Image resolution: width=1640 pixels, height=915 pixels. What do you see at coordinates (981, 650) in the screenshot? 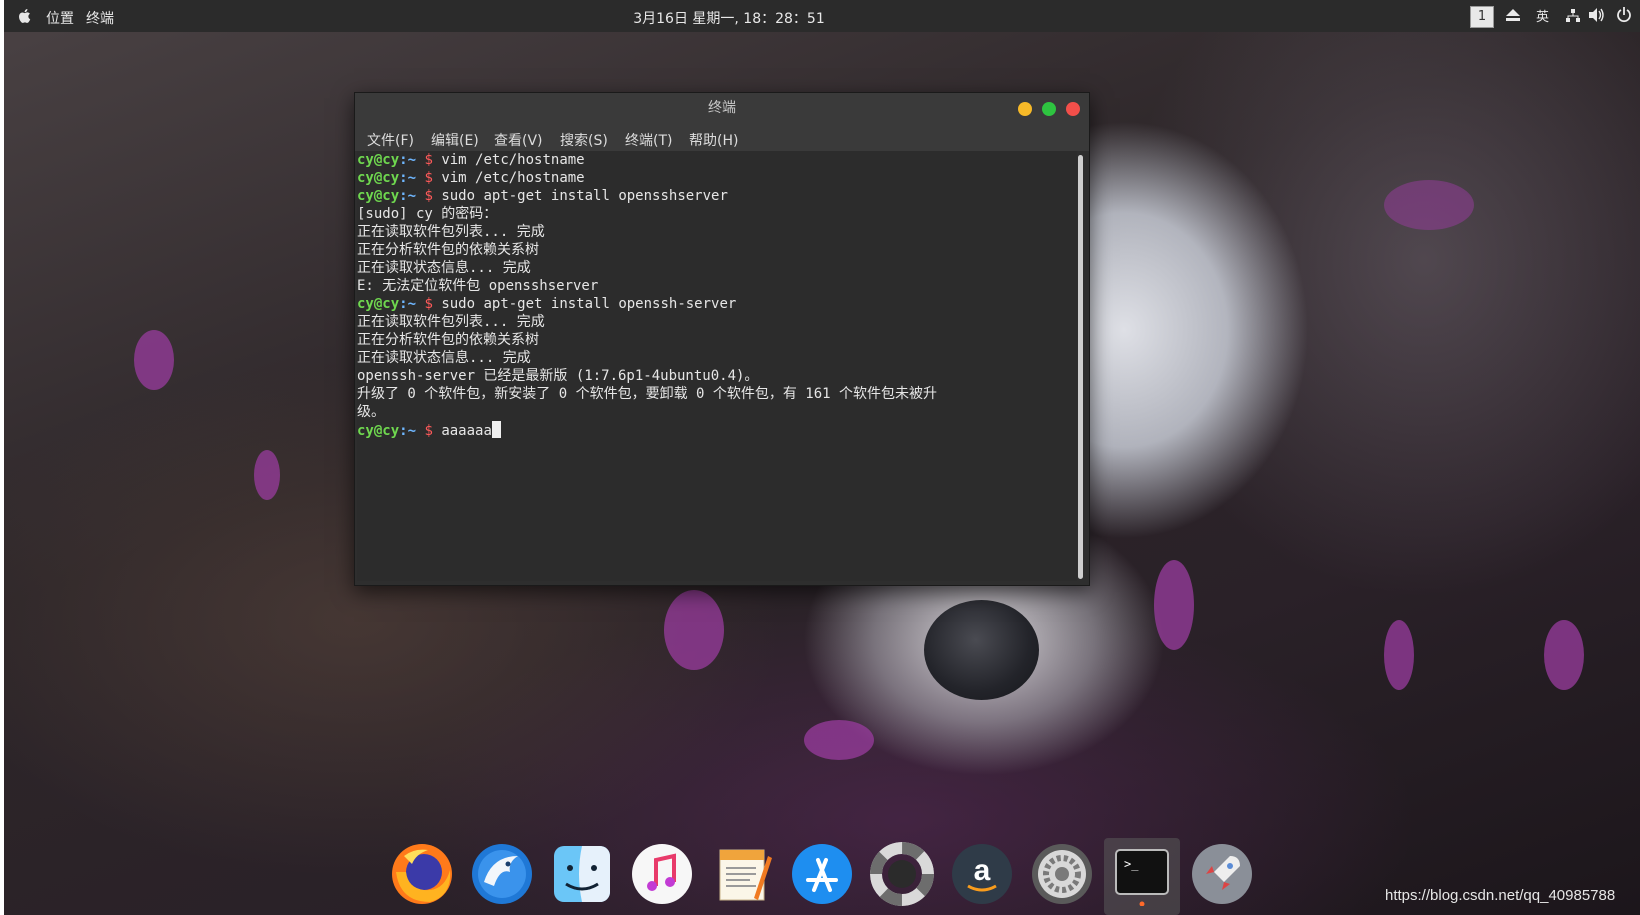
I see `wallpaper-dog-nose` at bounding box center [981, 650].